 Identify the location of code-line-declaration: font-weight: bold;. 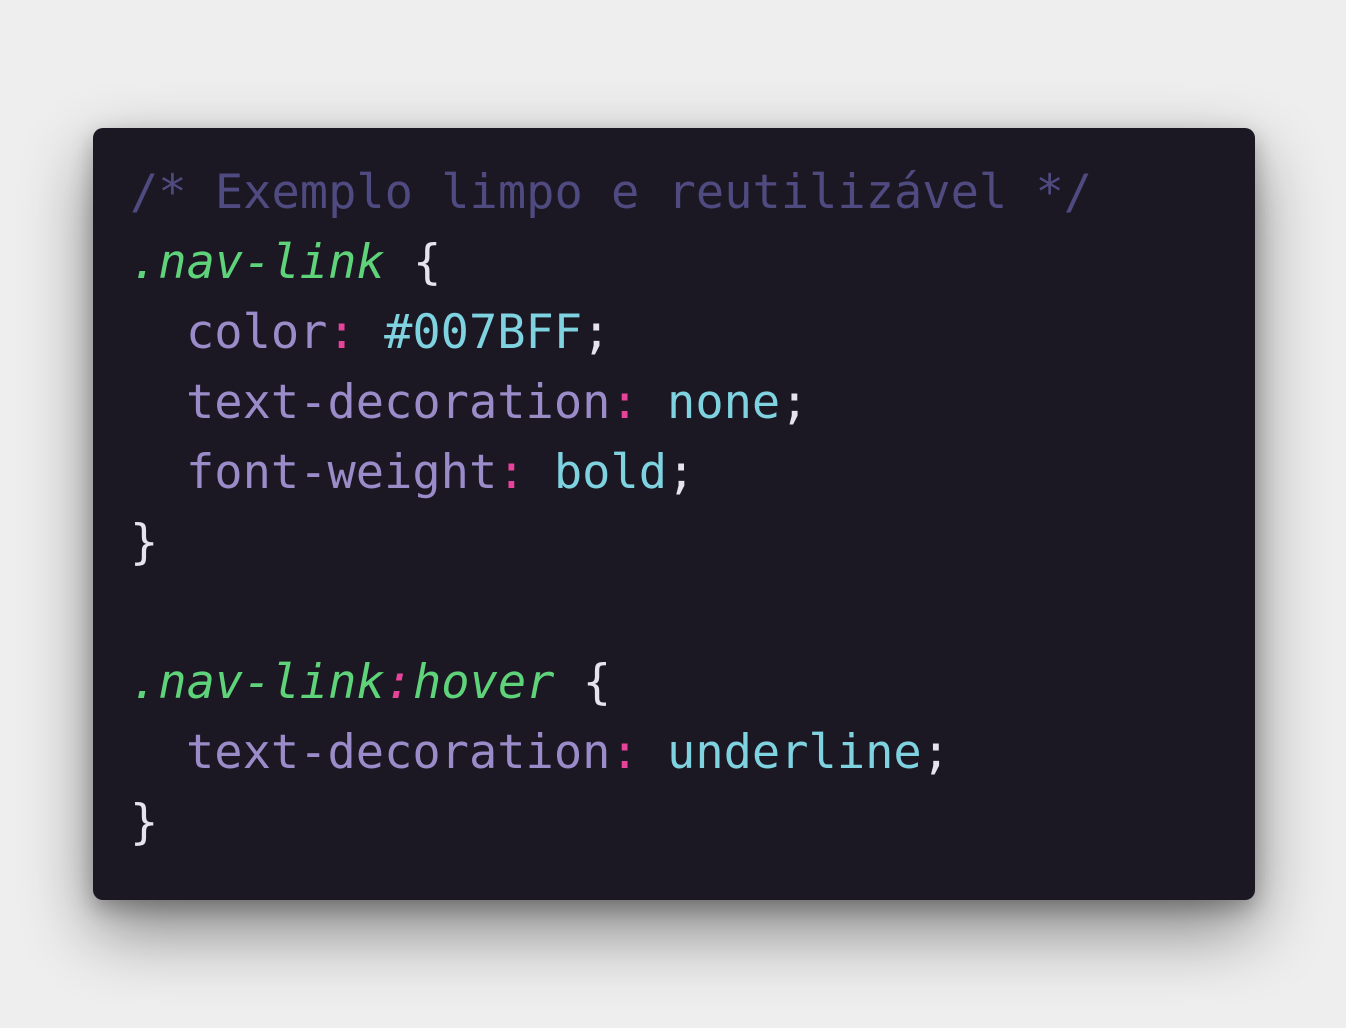
(692, 473).